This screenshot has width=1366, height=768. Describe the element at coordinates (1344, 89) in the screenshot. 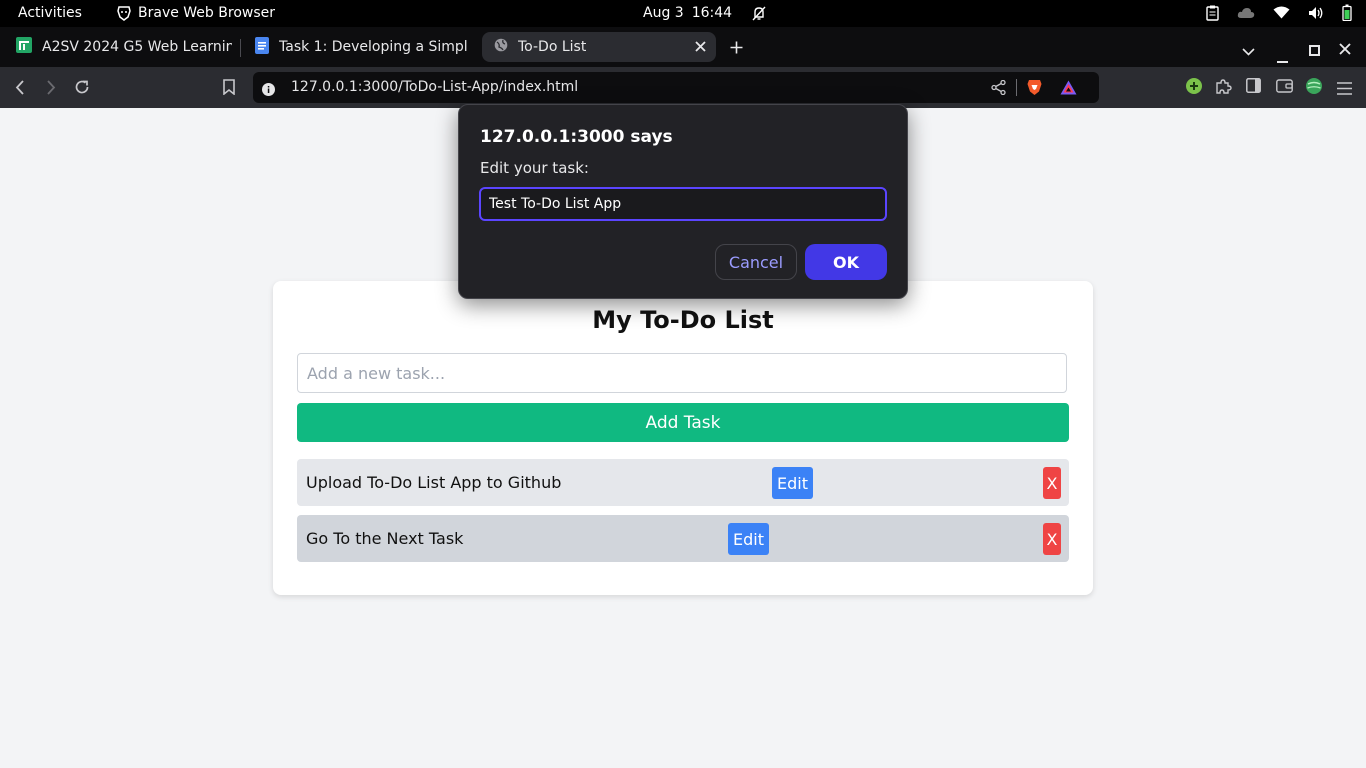

I see `main-menu-icon` at that location.